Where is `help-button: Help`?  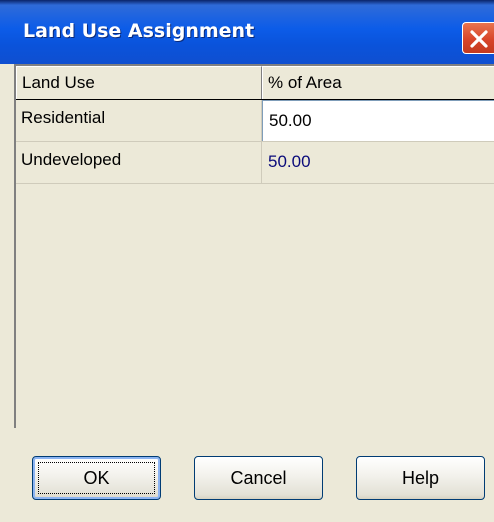 help-button: Help is located at coordinates (420, 478).